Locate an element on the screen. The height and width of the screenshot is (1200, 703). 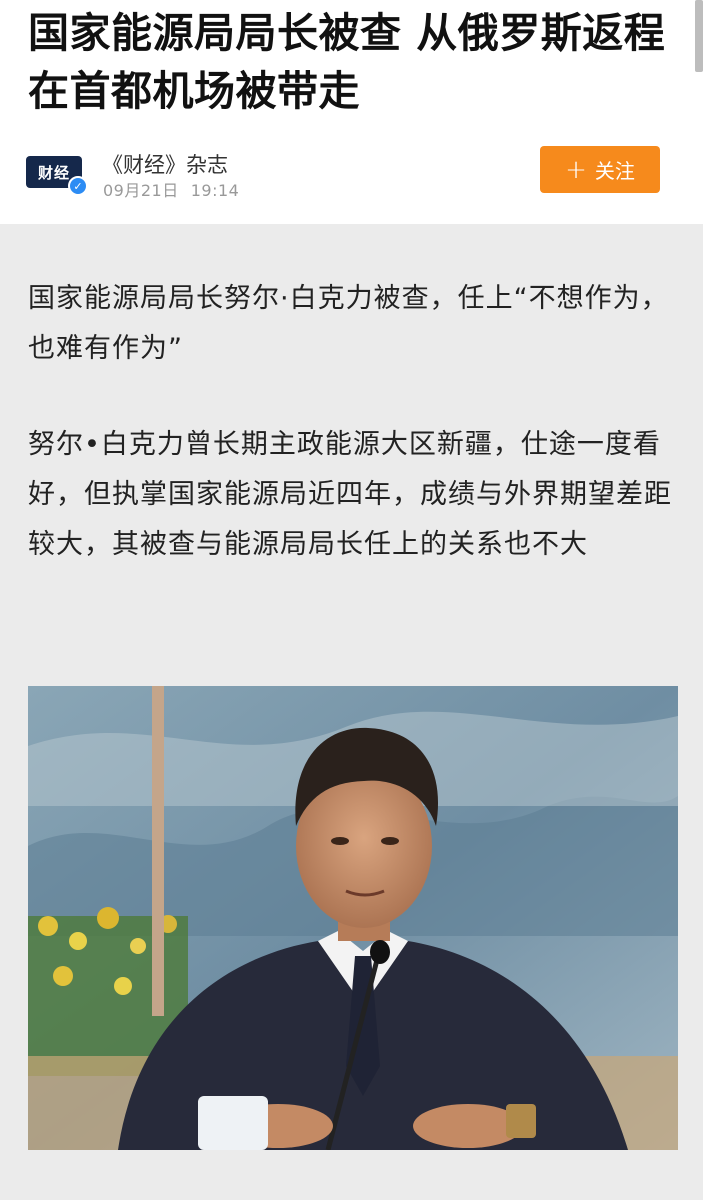
plus-icon: + is located at coordinates (576, 169).